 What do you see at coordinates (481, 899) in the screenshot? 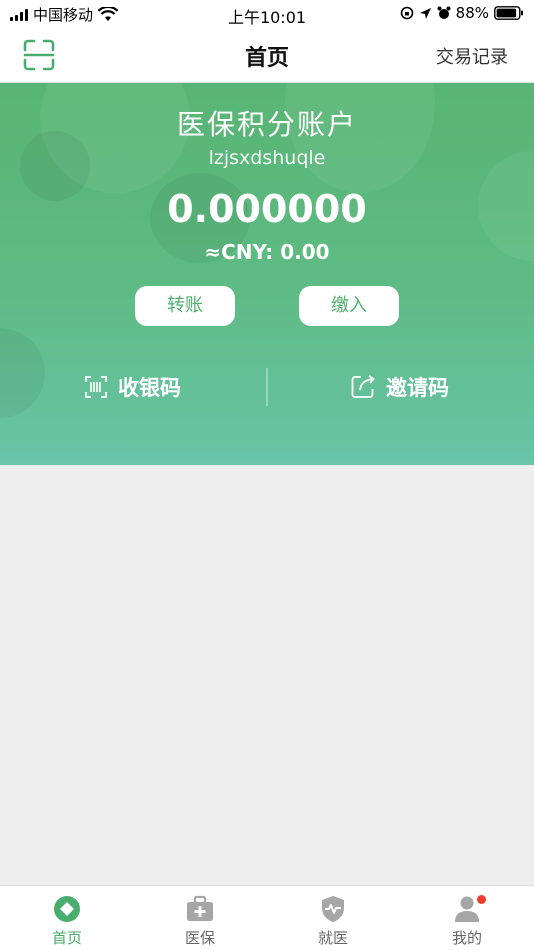
I see `notification-dot` at bounding box center [481, 899].